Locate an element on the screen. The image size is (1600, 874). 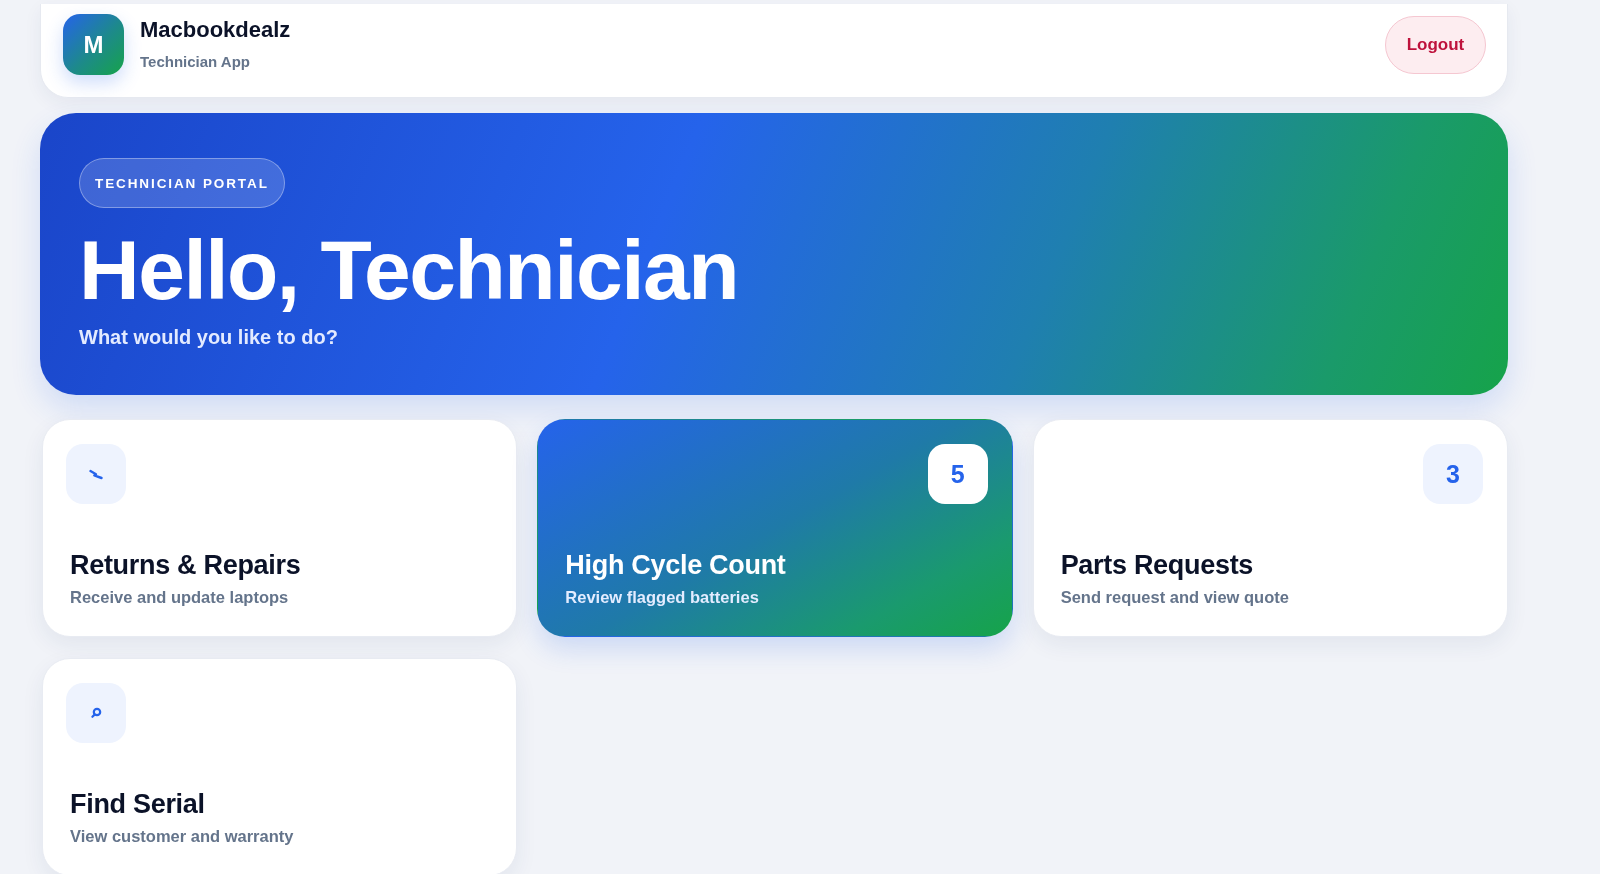
count-badge: 5 is located at coordinates (957, 474).